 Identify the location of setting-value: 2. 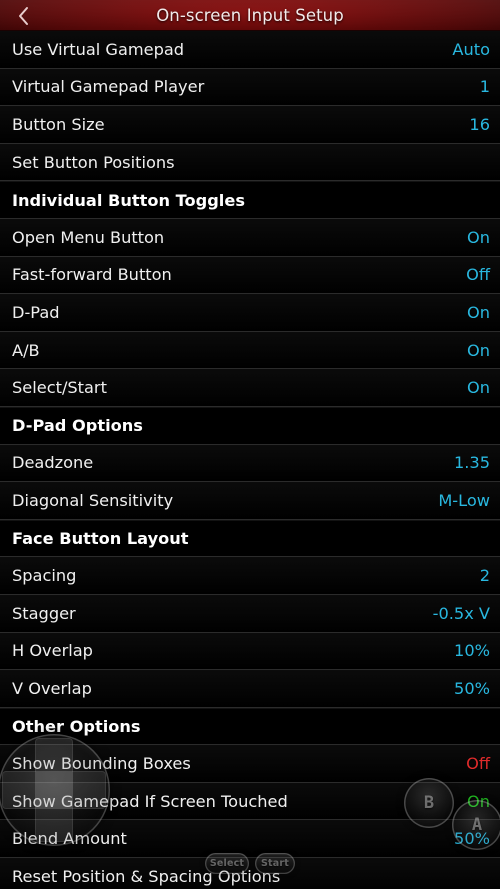
(481, 575).